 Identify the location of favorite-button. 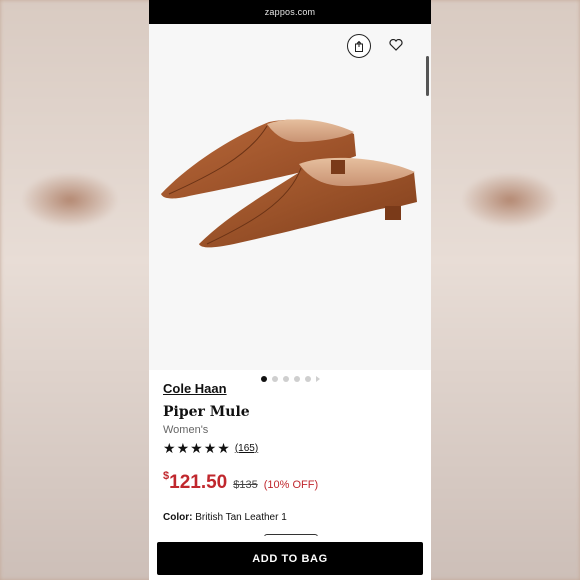
(396, 45).